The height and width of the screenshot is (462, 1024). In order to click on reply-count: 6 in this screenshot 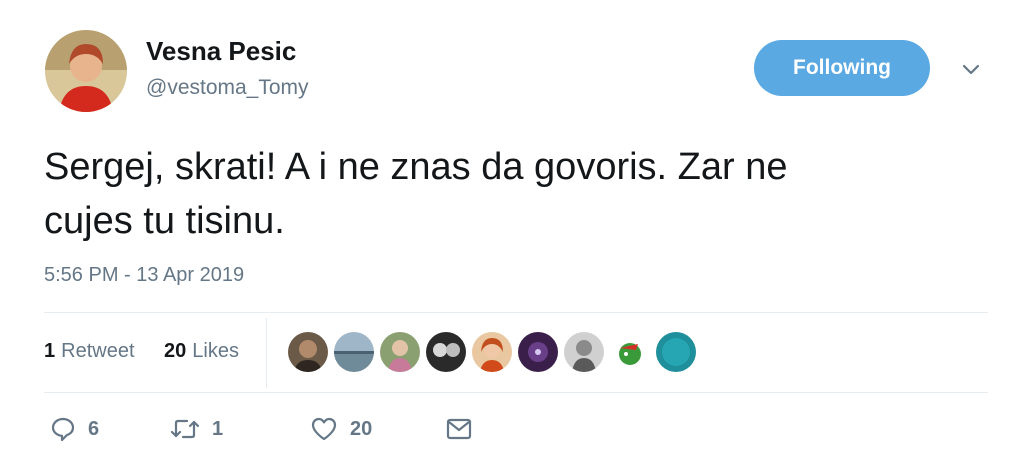, I will do `click(94, 428)`.